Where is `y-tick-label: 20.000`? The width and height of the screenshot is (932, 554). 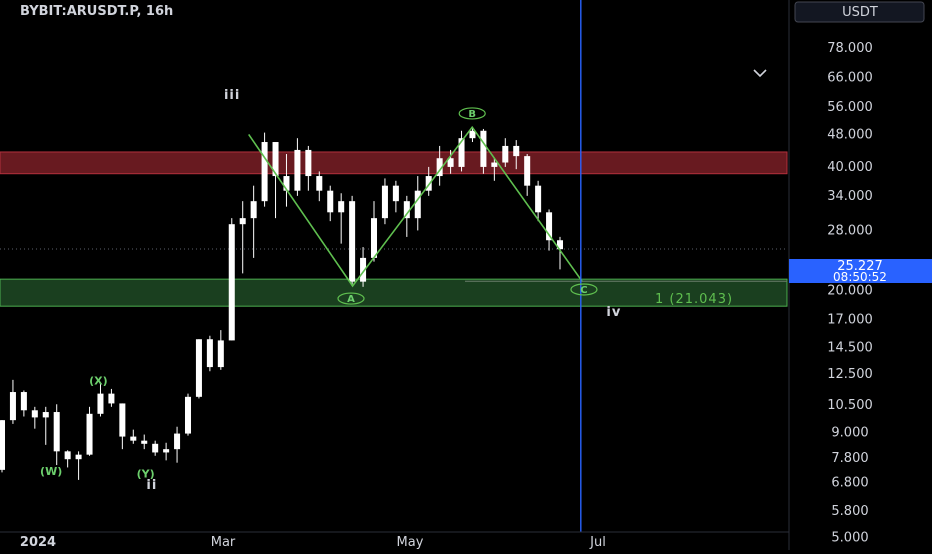
y-tick-label: 20.000 is located at coordinates (850, 290).